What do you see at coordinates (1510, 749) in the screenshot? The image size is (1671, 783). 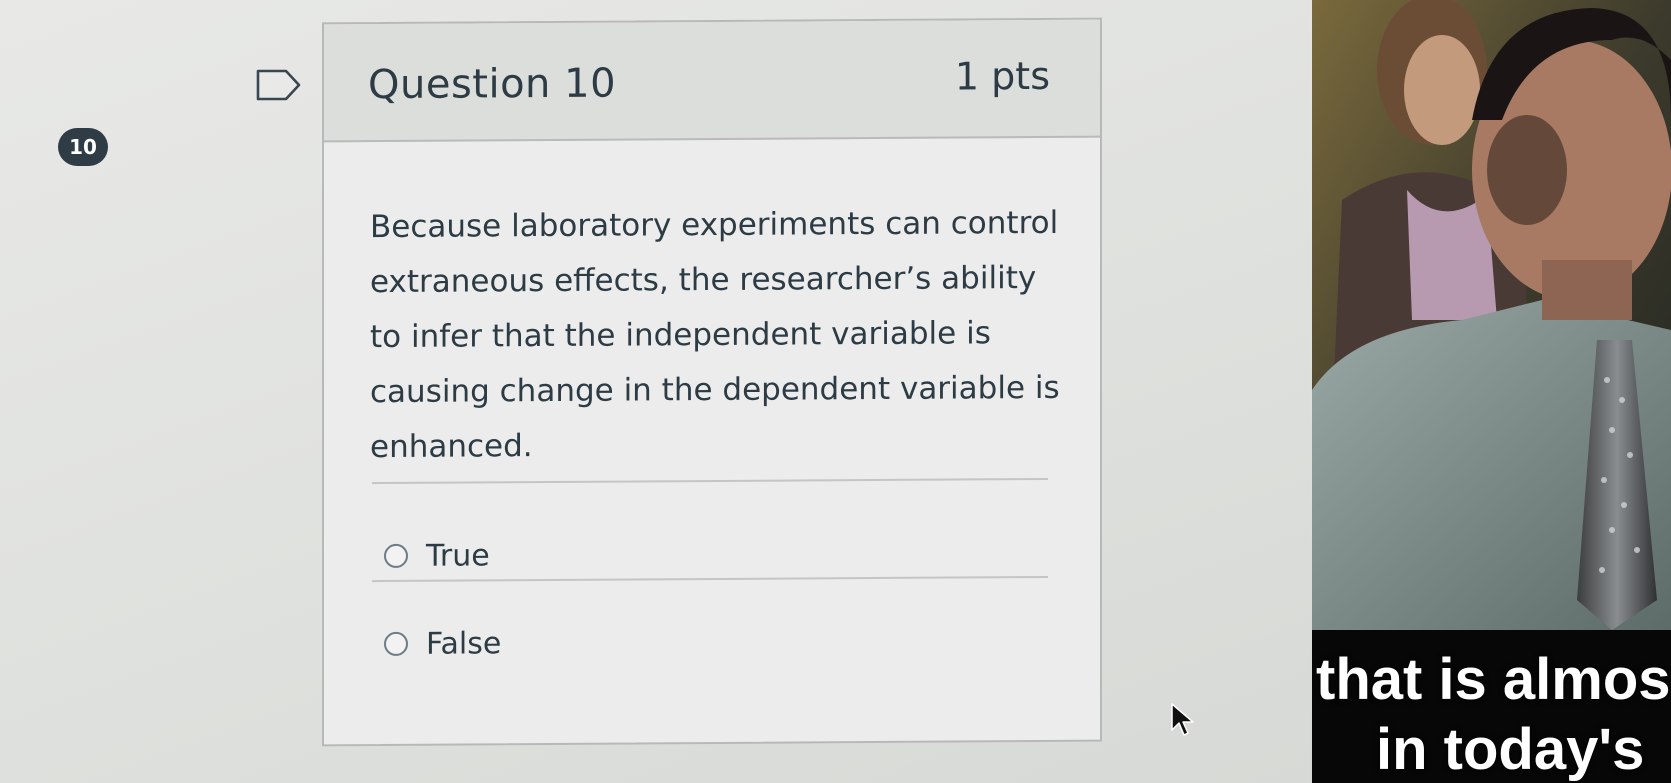 I see `video-caption-line-2: in today's` at bounding box center [1510, 749].